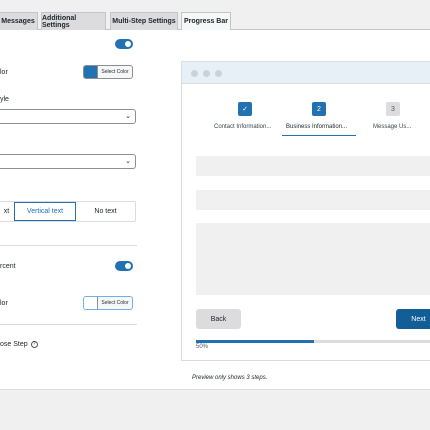 This screenshot has width=430, height=430. What do you see at coordinates (68, 116) in the screenshot?
I see `style-select: ⌄` at bounding box center [68, 116].